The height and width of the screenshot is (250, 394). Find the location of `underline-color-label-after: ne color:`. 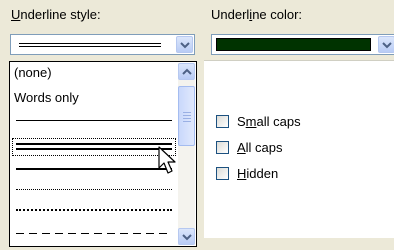

underline-color-label-after: ne color: is located at coordinates (277, 14).